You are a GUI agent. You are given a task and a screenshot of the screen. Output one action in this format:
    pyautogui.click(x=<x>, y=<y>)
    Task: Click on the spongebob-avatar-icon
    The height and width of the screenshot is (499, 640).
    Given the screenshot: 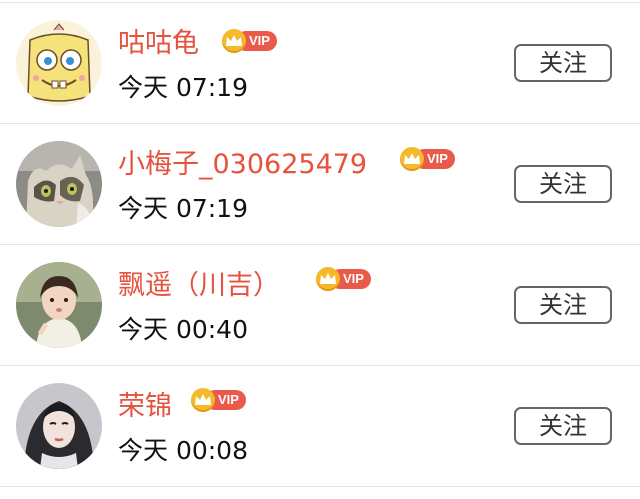 What is the action you would take?
    pyautogui.click(x=59, y=63)
    